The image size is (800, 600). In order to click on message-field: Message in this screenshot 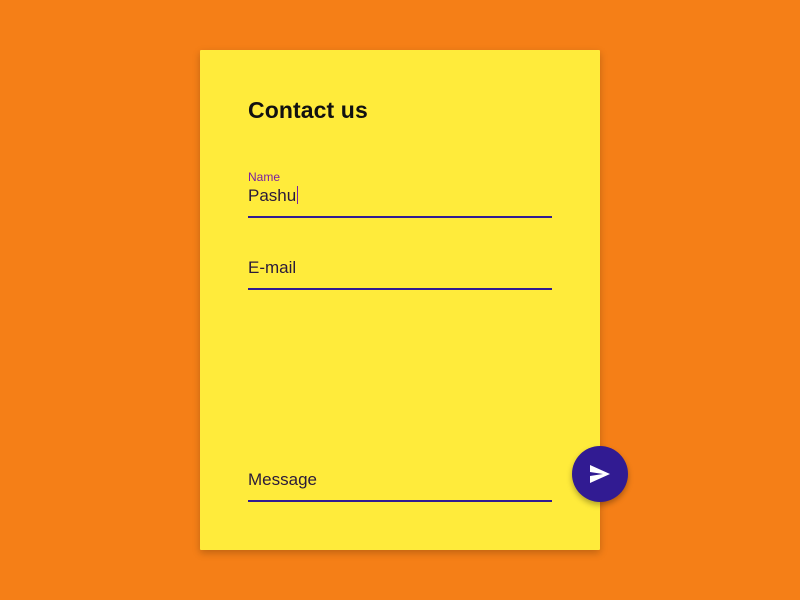, I will do `click(400, 483)`.